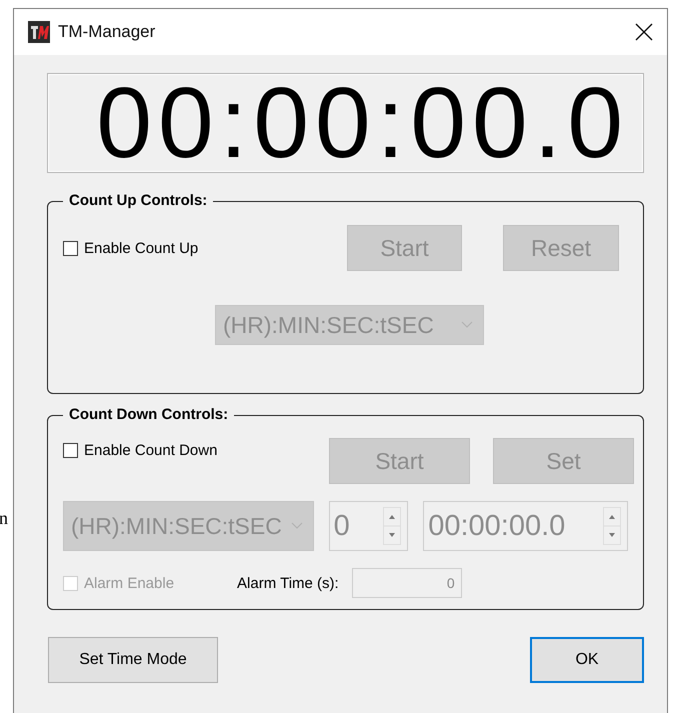  What do you see at coordinates (130, 248) in the screenshot?
I see `enable-count-up-checkbox: Enable Count Up` at bounding box center [130, 248].